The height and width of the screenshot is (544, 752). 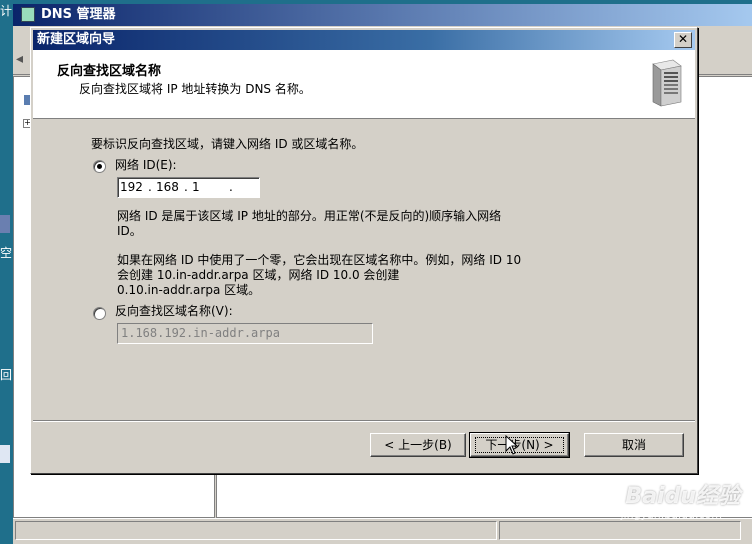 What do you see at coordinates (667, 83) in the screenshot?
I see `server-icon` at bounding box center [667, 83].